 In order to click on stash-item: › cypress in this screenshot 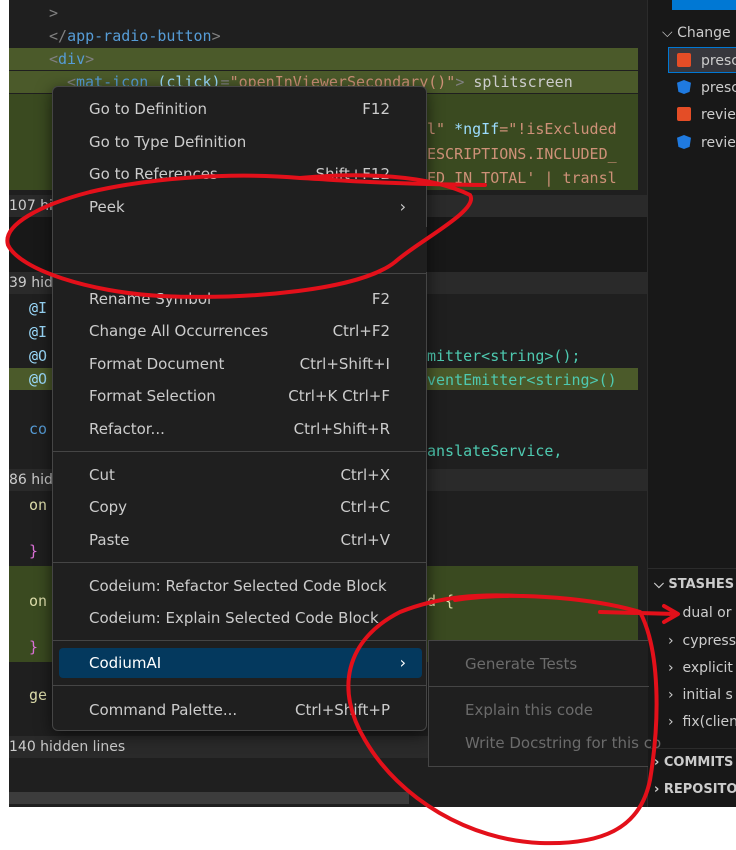, I will do `click(702, 641)`.